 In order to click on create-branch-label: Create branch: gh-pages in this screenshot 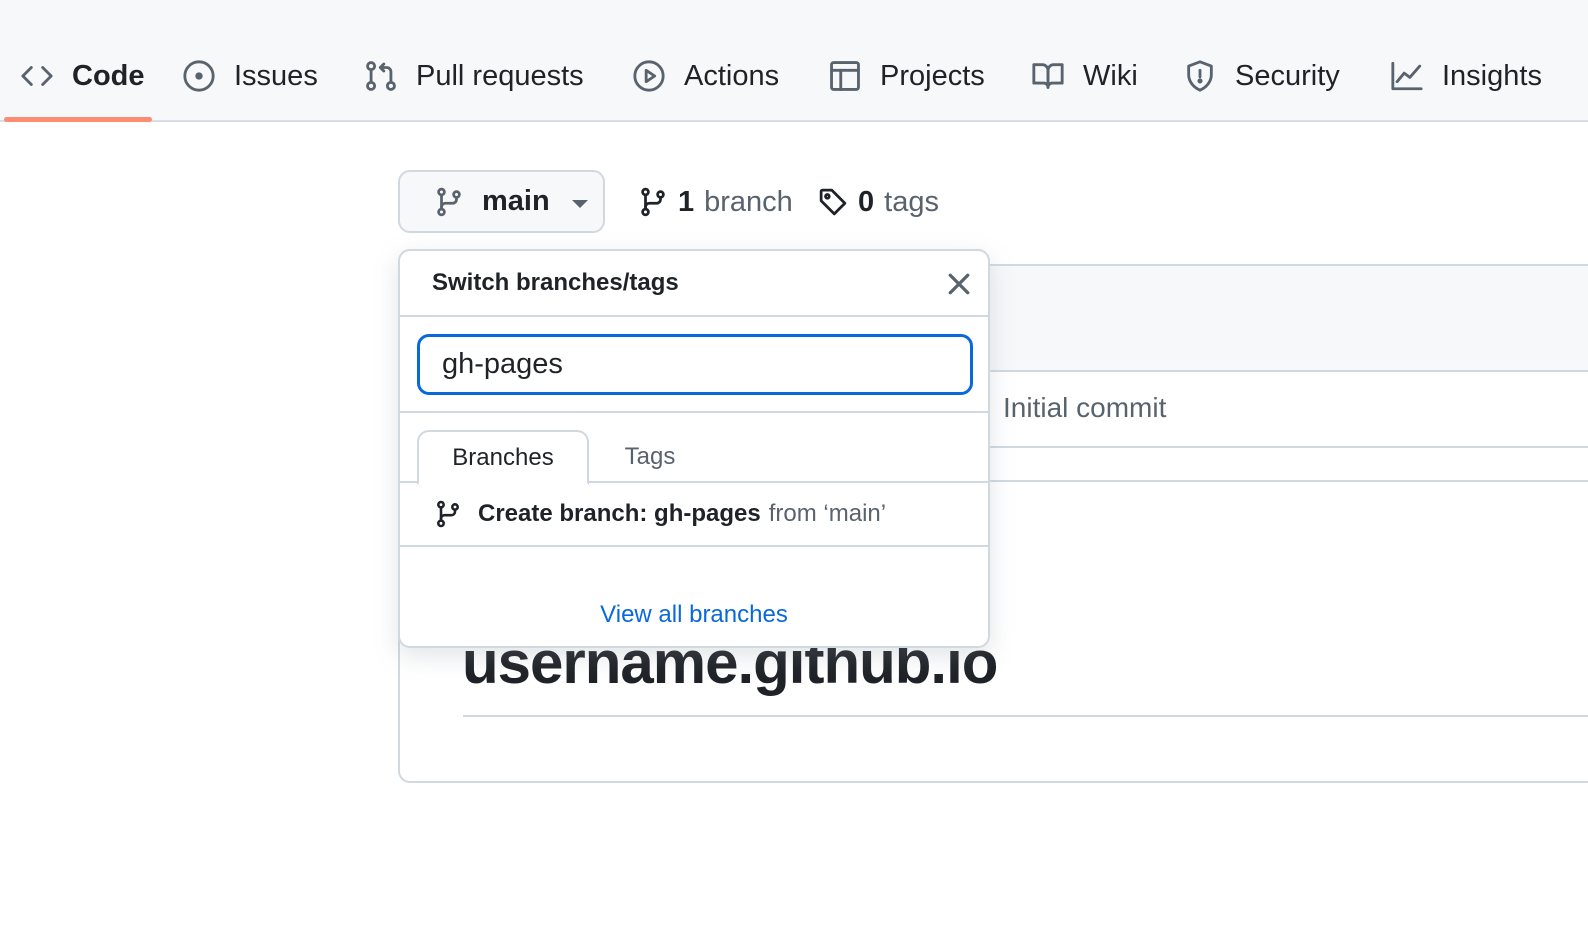, I will do `click(619, 513)`.